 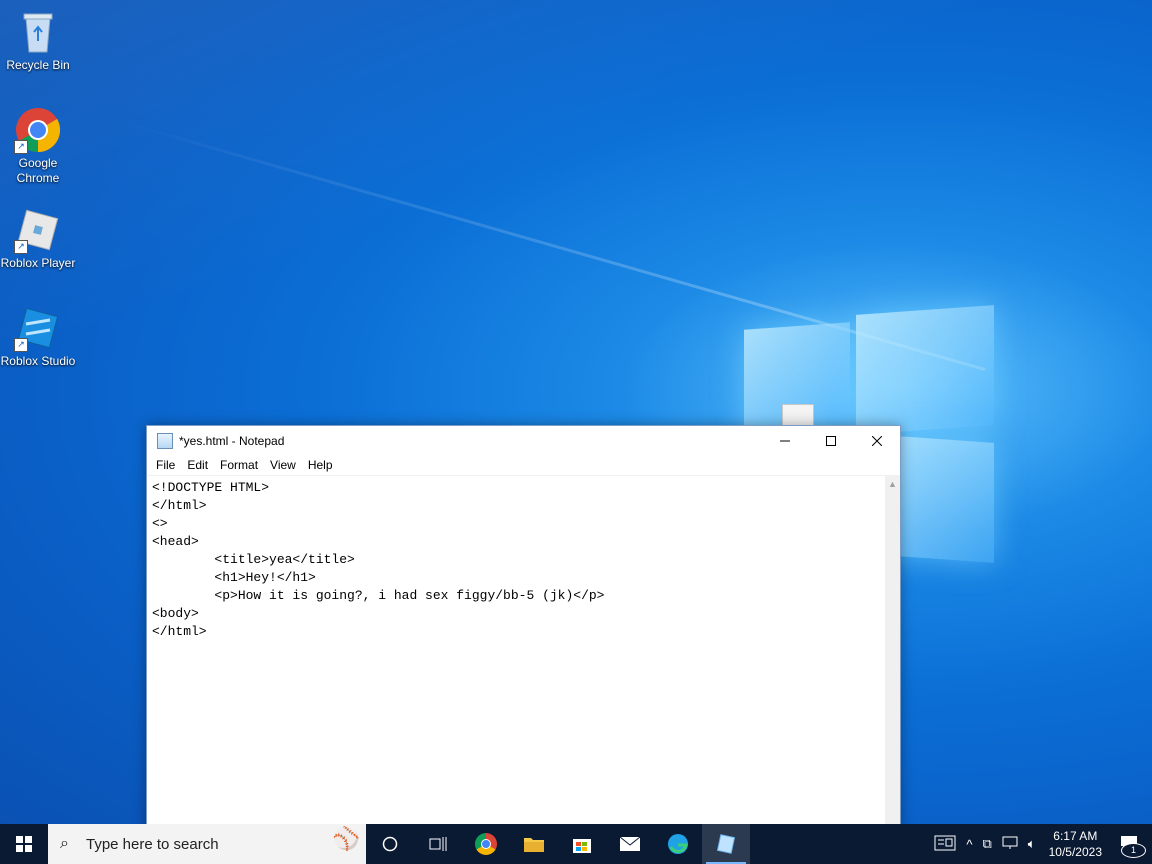 I want to click on desktop-icon-roblox-studio: ↗ Roblox Studio, so click(x=38, y=336).